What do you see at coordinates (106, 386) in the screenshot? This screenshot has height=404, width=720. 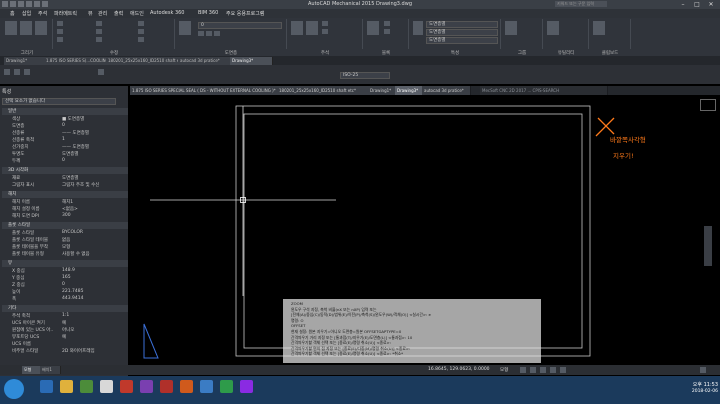 I see `taskbar-chrome-icon` at bounding box center [106, 386].